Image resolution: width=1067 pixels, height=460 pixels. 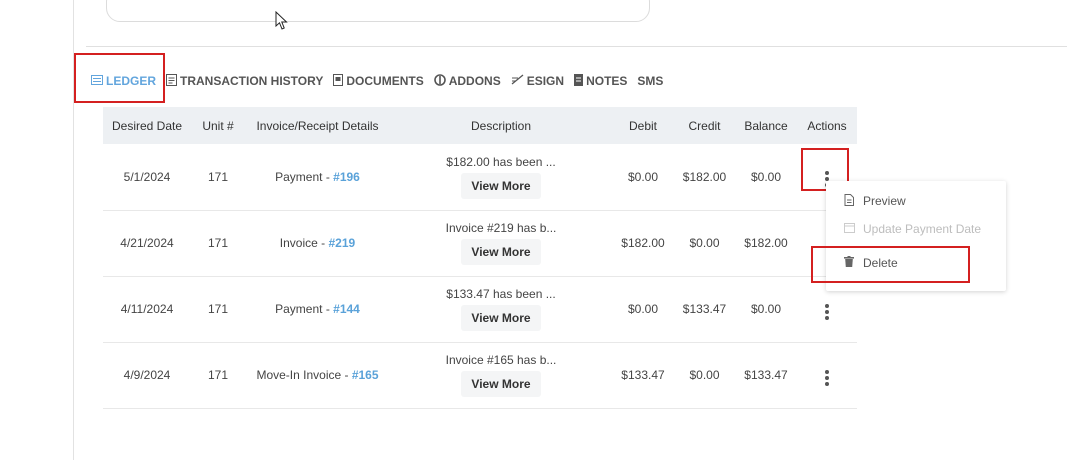 What do you see at coordinates (704, 309) in the screenshot?
I see `cell-credit: $133.47` at bounding box center [704, 309].